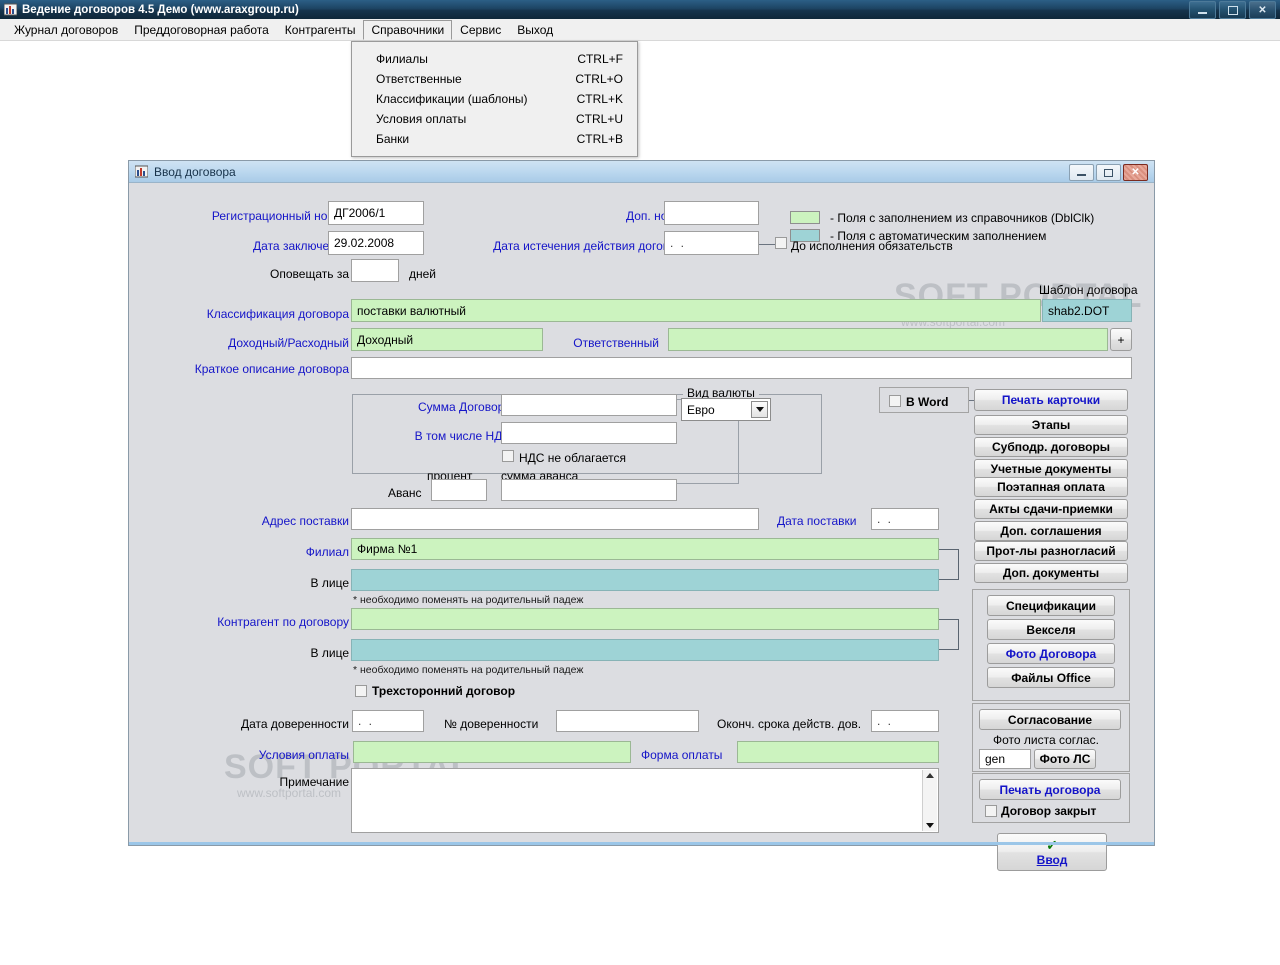 The image size is (1280, 965). Describe the element at coordinates (480, 30) in the screenshot. I see `menu-item-servis: Сервис` at that location.